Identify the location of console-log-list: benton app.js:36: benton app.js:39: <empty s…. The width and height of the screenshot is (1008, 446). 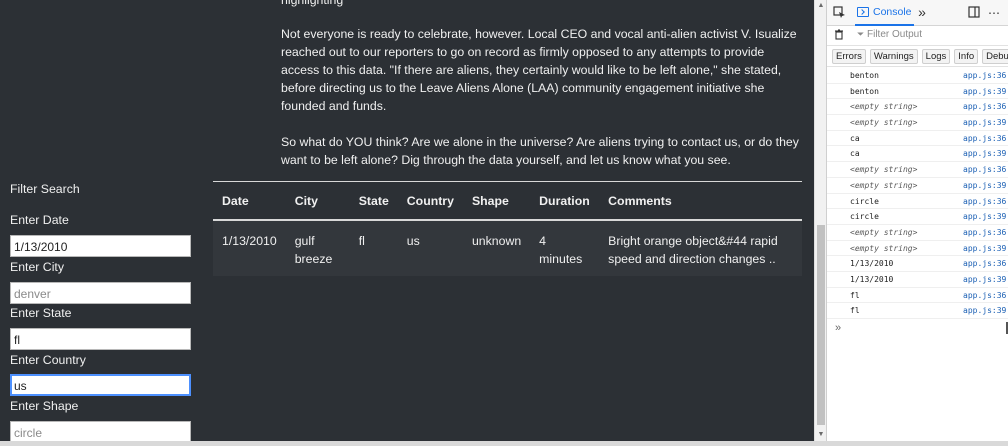
(917, 193).